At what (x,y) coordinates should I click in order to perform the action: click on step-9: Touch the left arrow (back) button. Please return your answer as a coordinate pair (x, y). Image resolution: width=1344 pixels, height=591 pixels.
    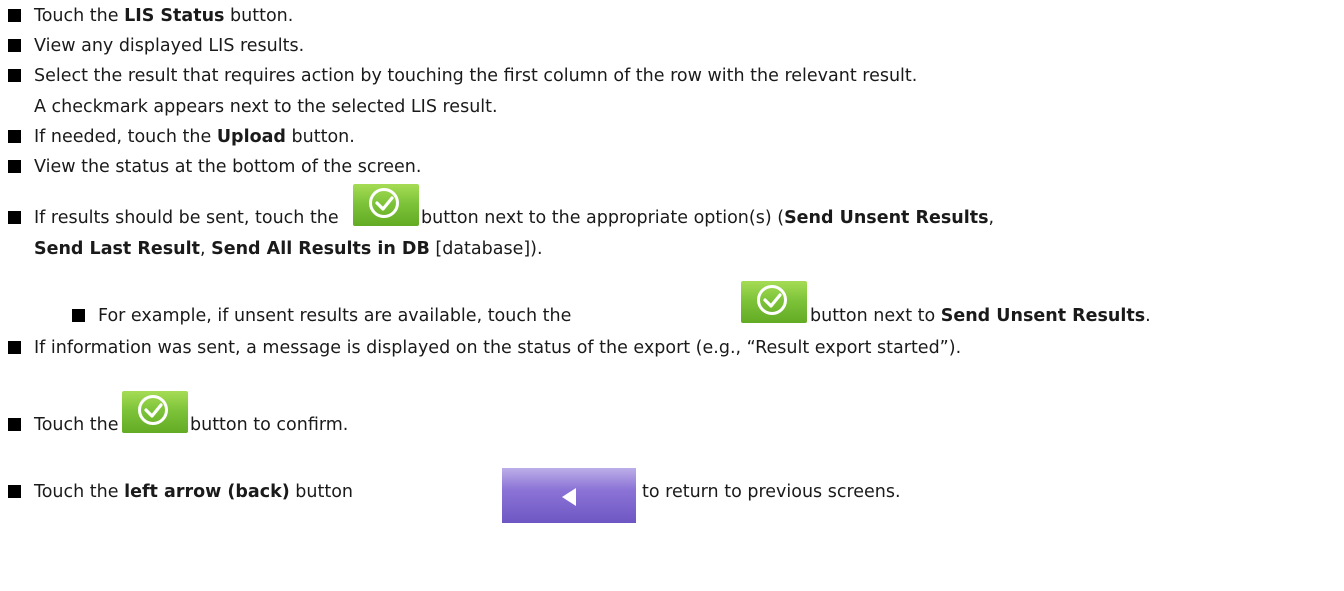
    Looking at the image, I should click on (193, 492).